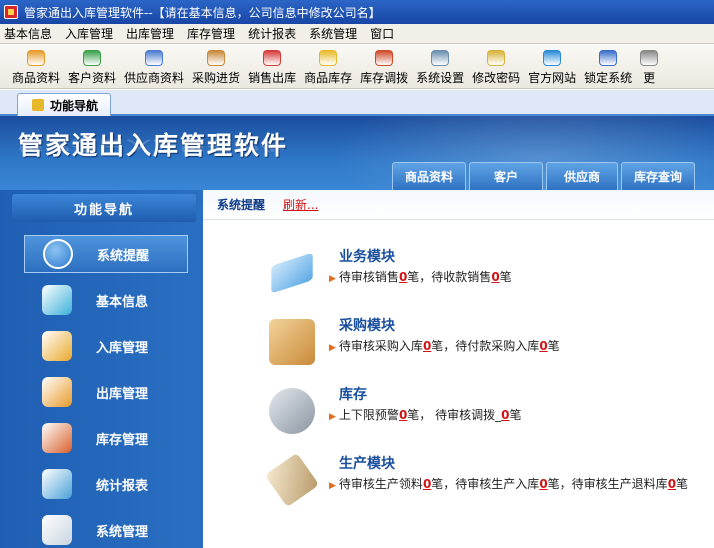 This screenshot has width=714, height=548. I want to click on toolbar-label: 供应商资料, so click(154, 78).